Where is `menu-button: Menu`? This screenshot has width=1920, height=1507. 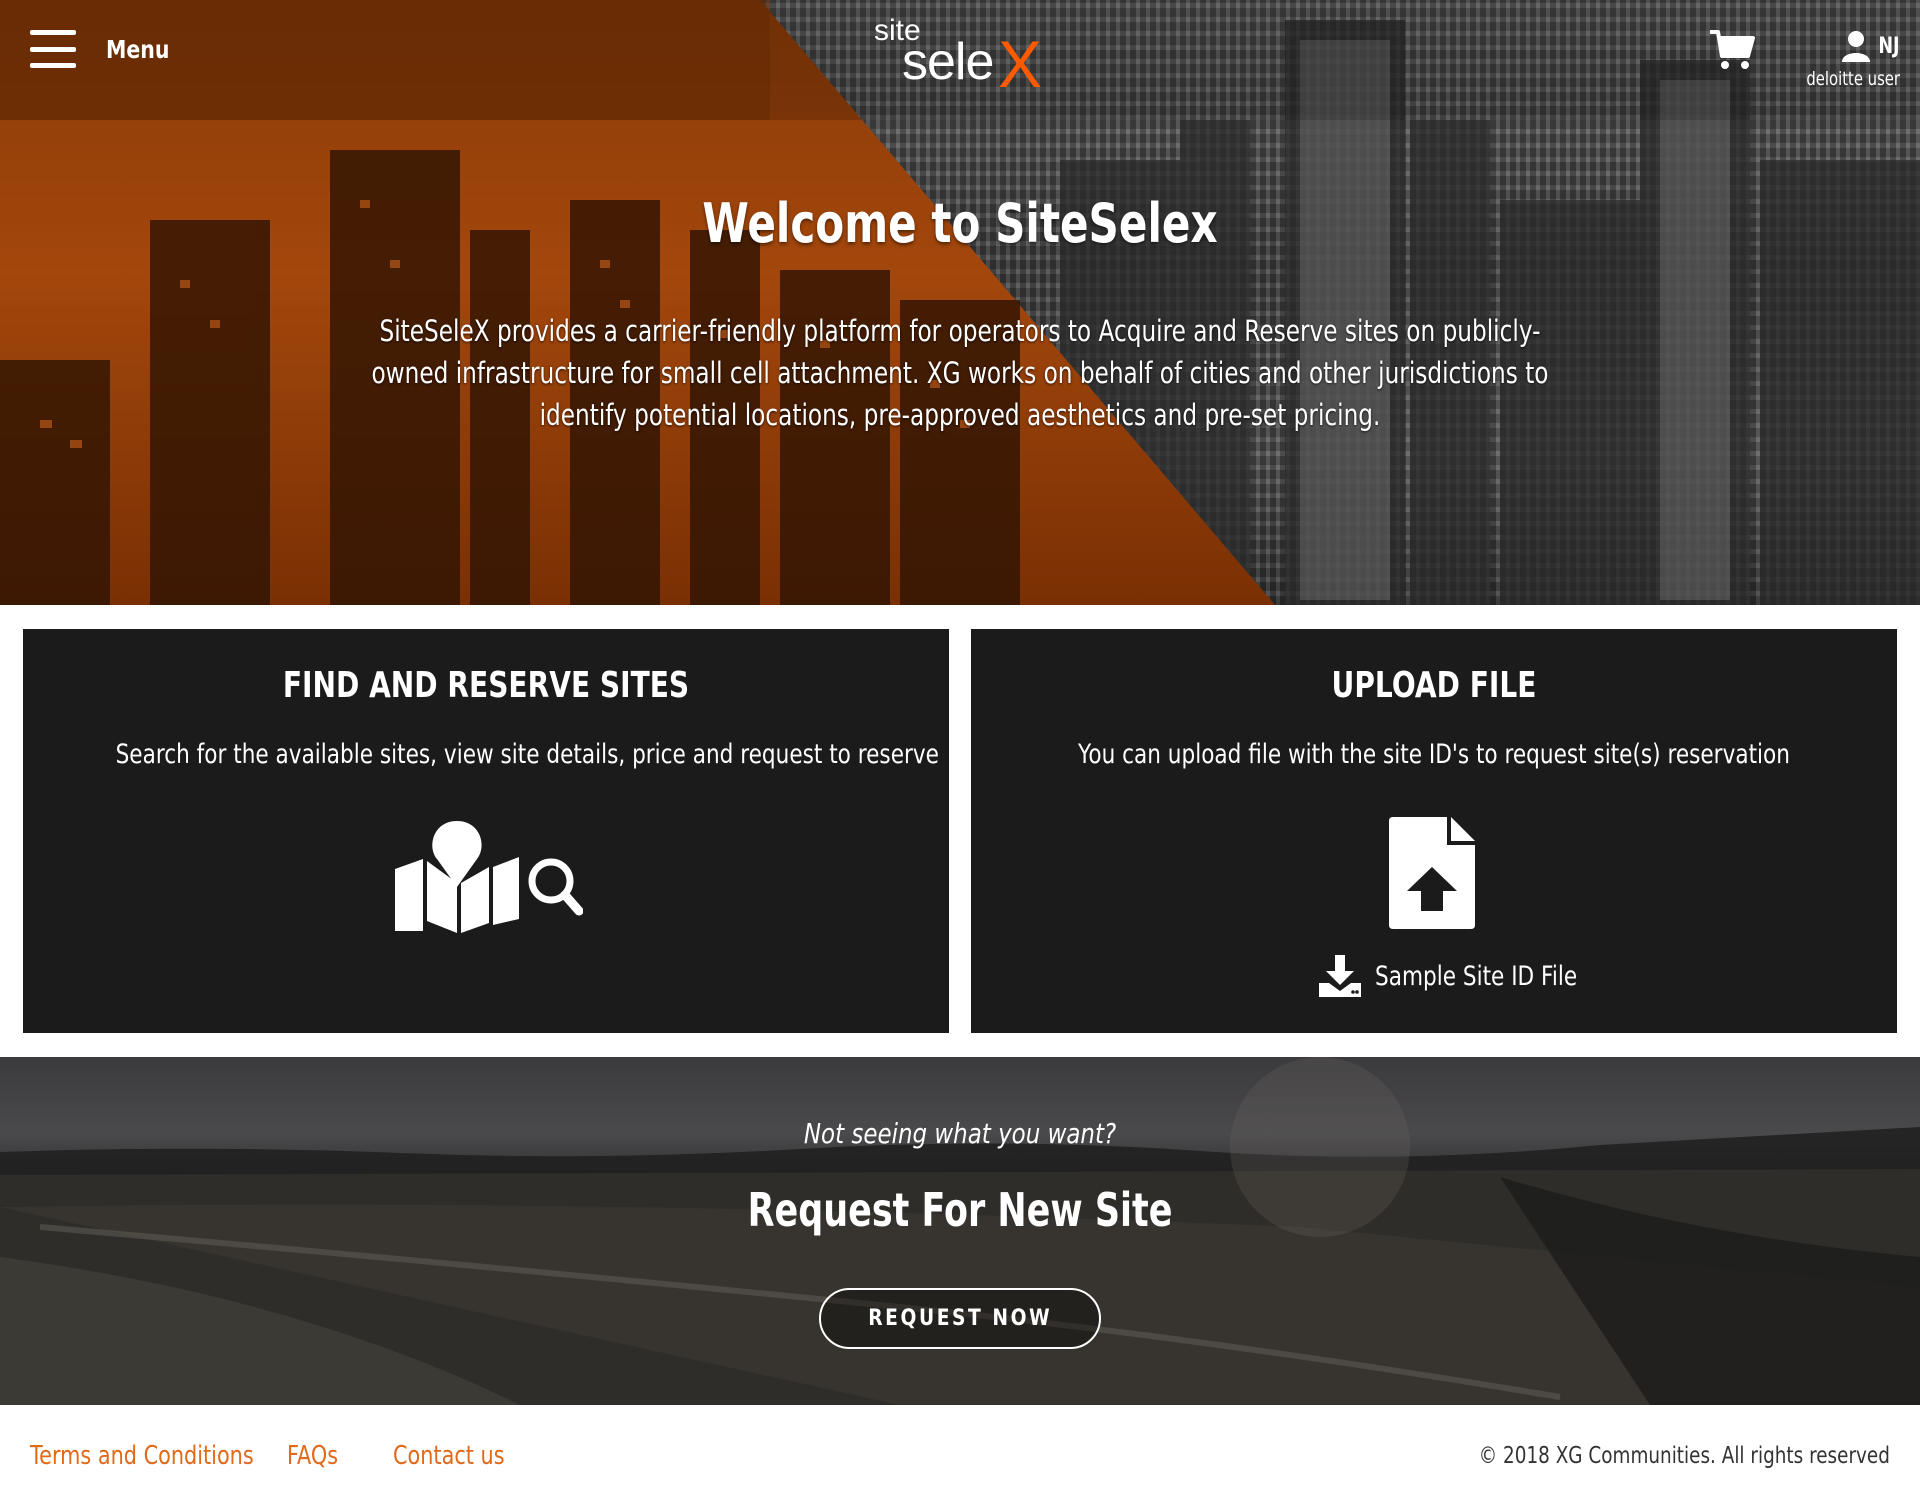
menu-button: Menu is located at coordinates (106, 49).